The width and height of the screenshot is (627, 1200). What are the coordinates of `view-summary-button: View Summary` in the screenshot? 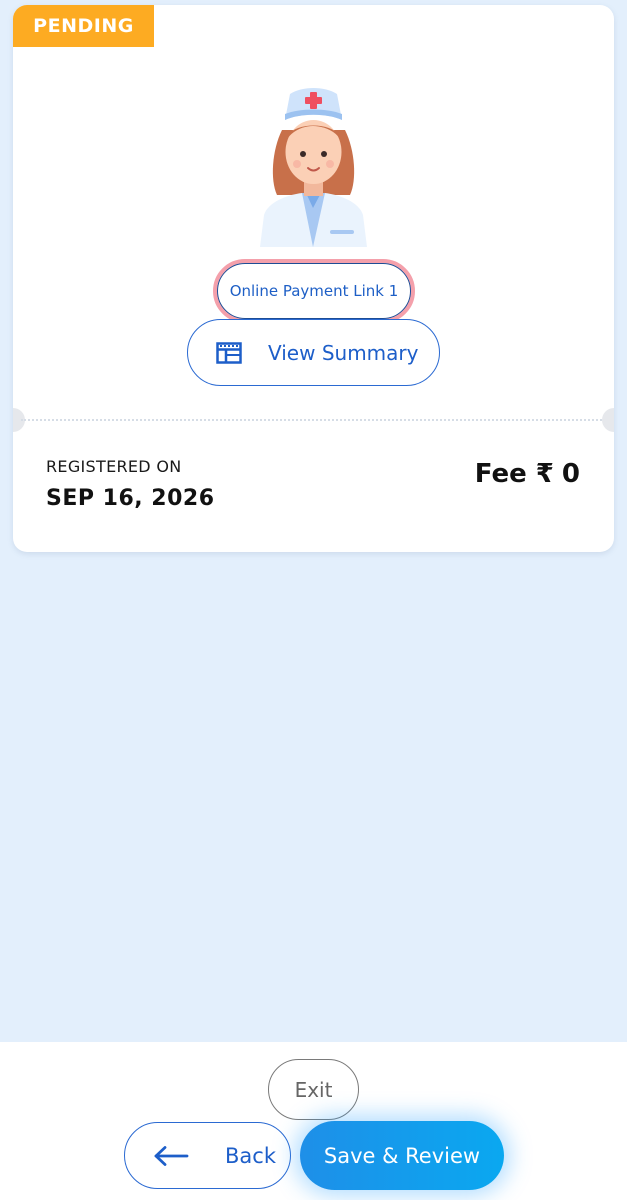 It's located at (313, 352).